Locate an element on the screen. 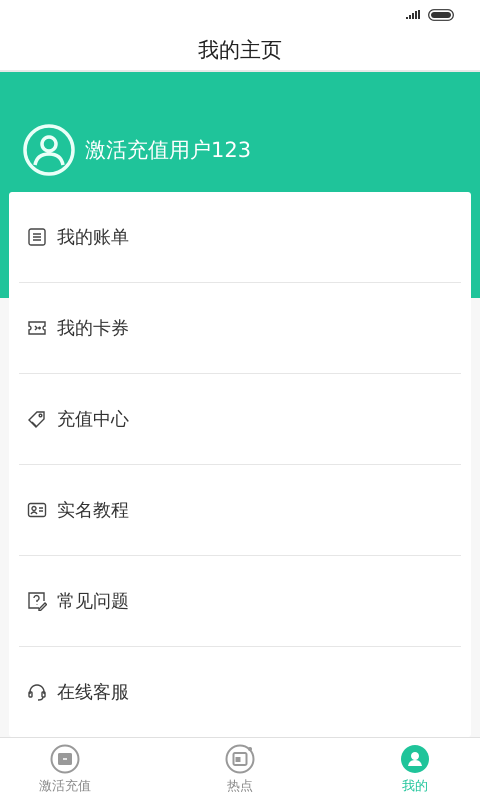 This screenshot has width=480, height=800. menu-item: 我的账单 is located at coordinates (240, 238).